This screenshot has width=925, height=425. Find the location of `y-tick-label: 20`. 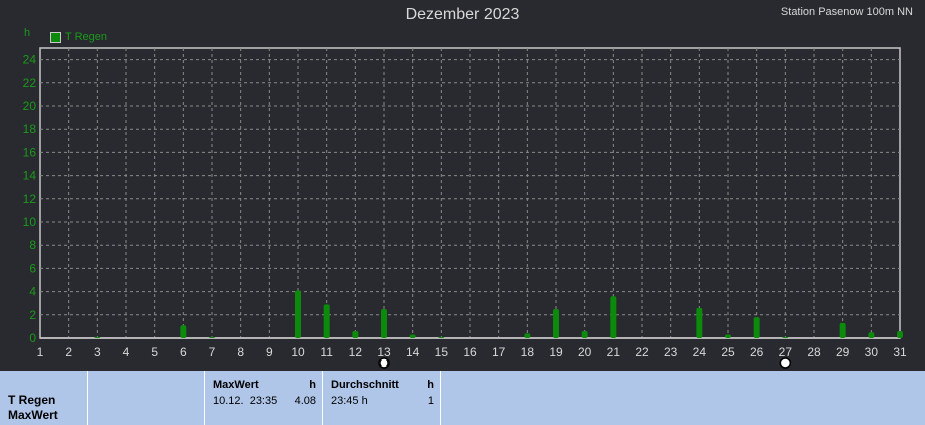

y-tick-label: 20 is located at coordinates (30, 106).